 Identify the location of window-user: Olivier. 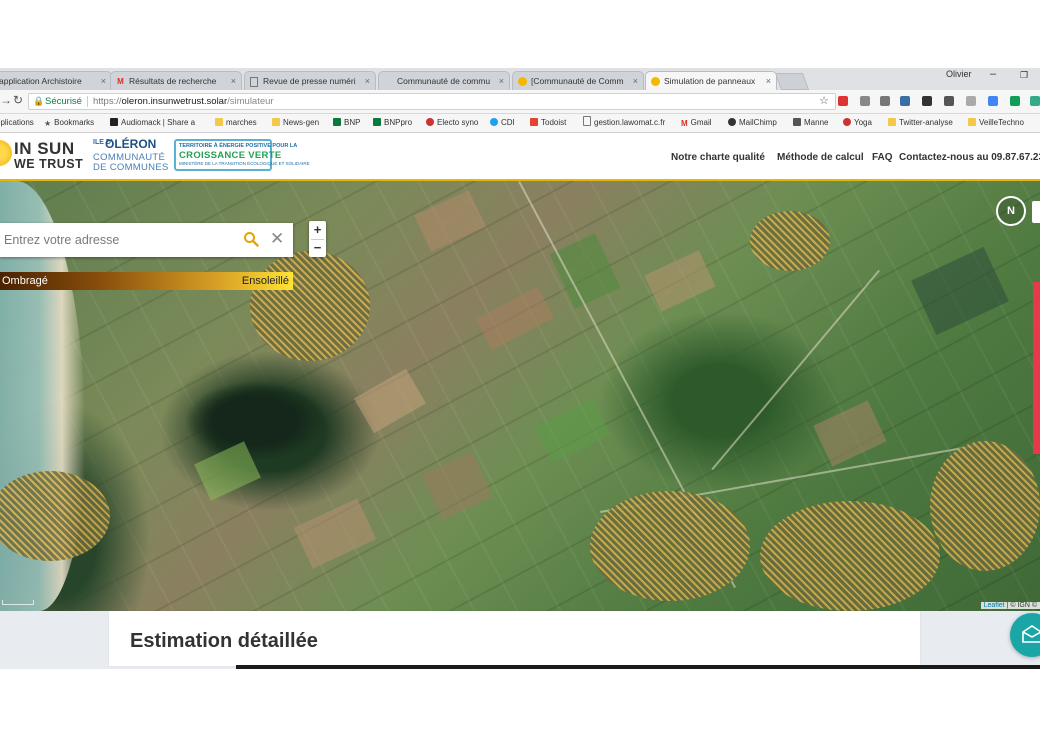
(959, 74).